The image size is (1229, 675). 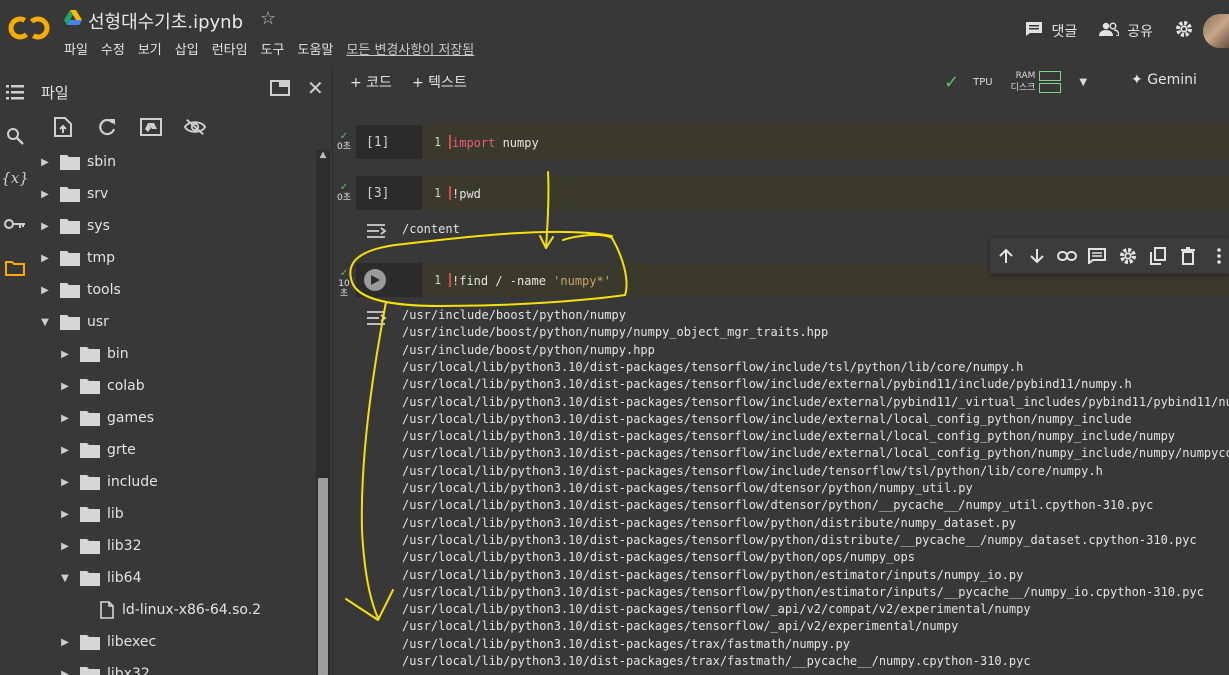 I want to click on folder-tree-item: ▶ tmp, so click(x=76, y=258).